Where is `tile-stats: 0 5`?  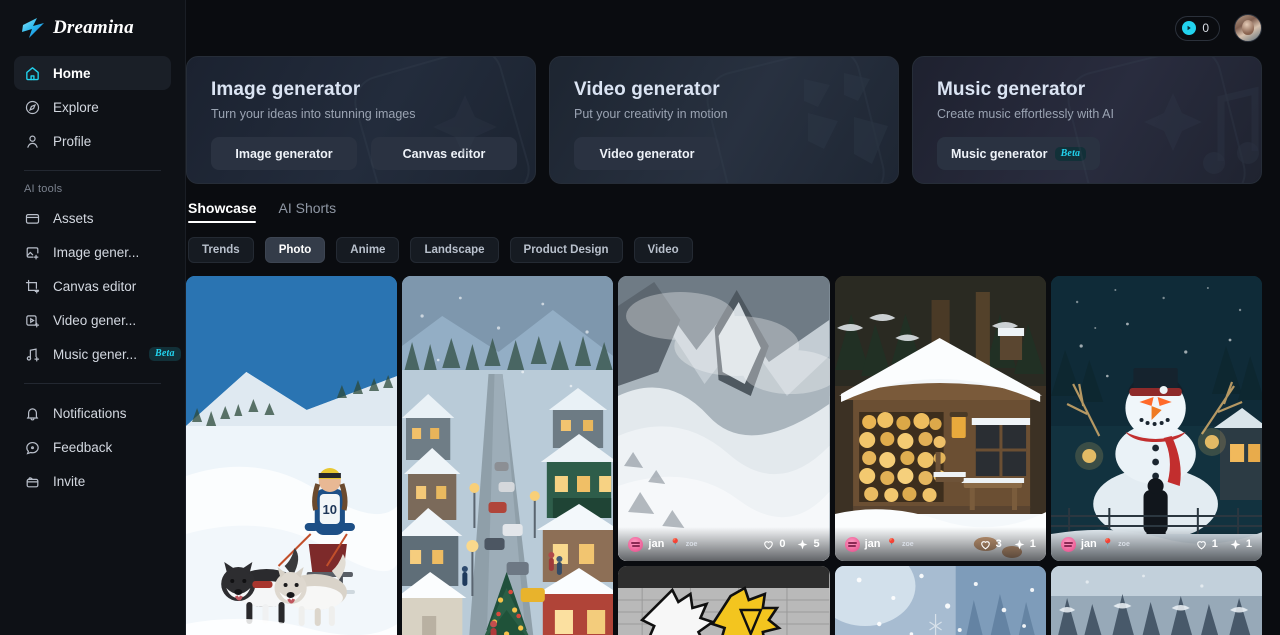 tile-stats: 0 5 is located at coordinates (791, 544).